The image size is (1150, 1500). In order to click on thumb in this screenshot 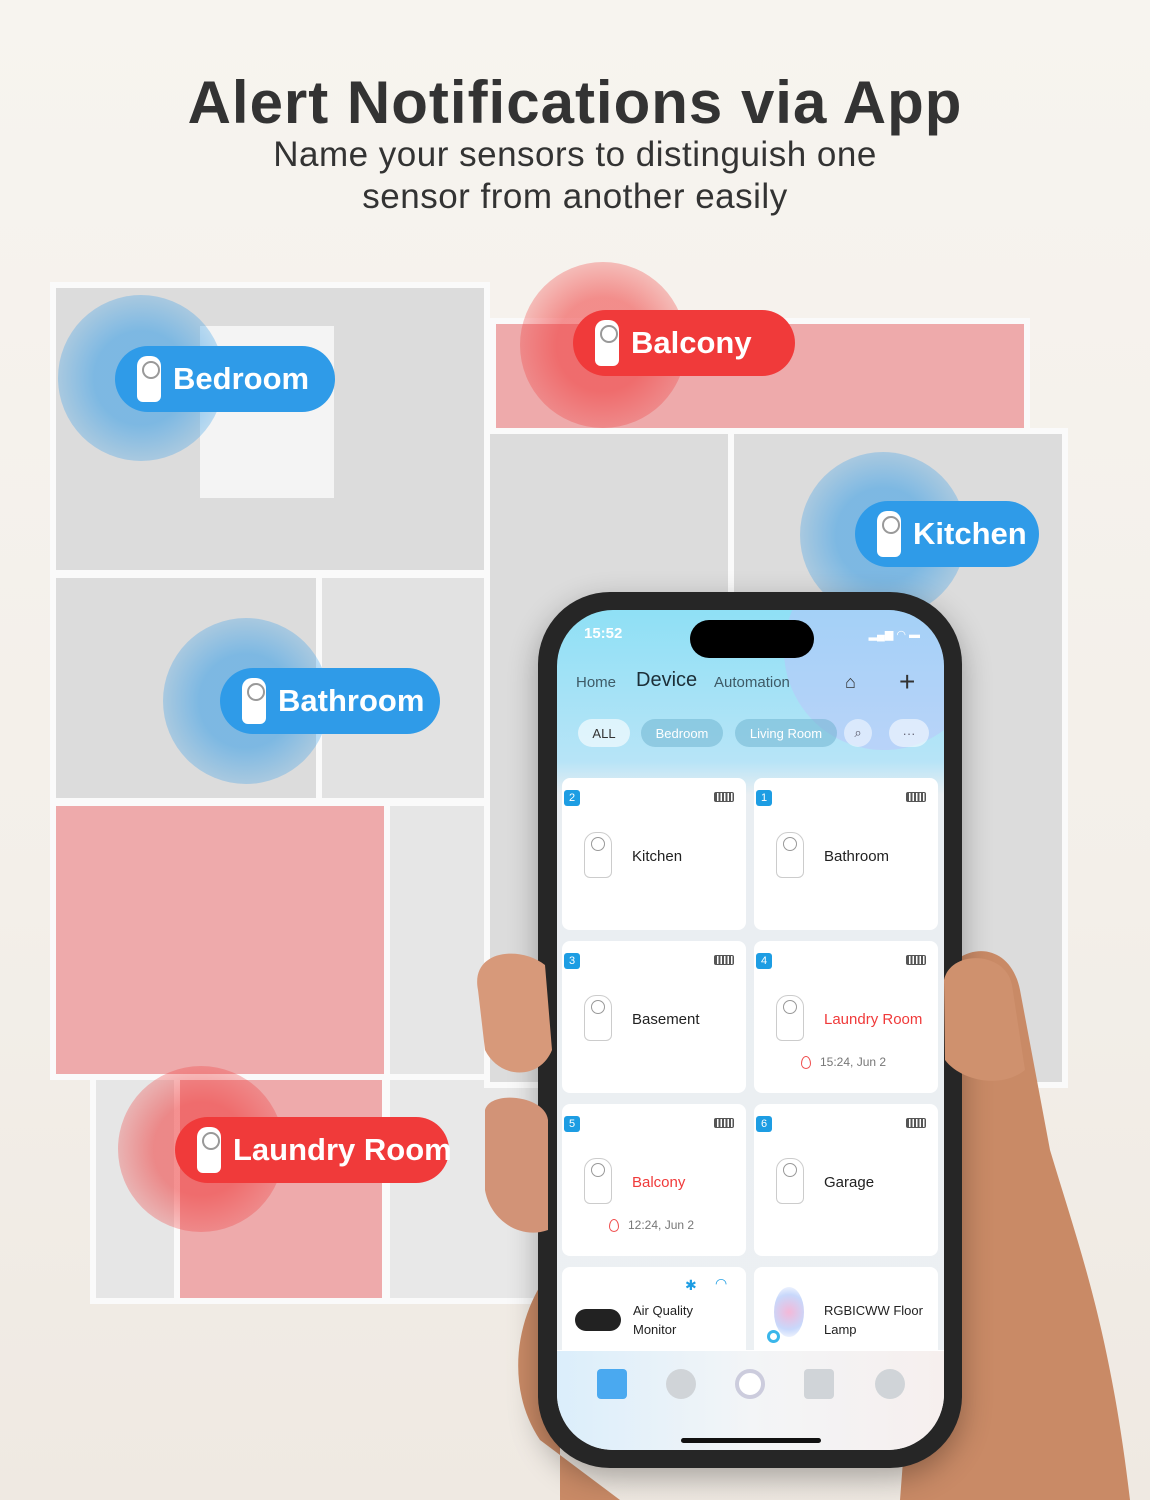, I will do `click(514, 1013)`.